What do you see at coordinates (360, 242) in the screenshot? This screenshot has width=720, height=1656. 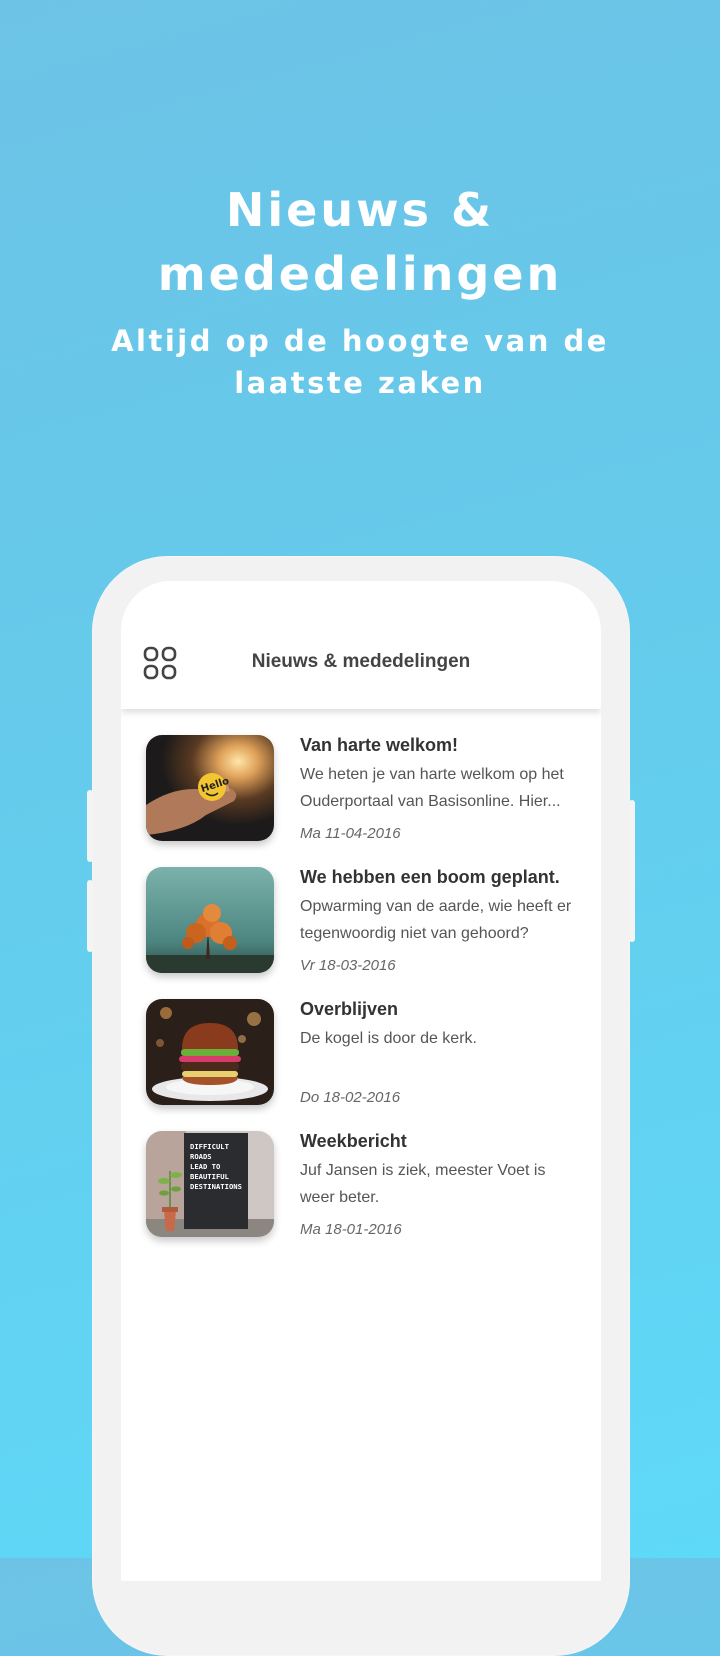 I see `promo-title: Nieuws & mededelingen` at bounding box center [360, 242].